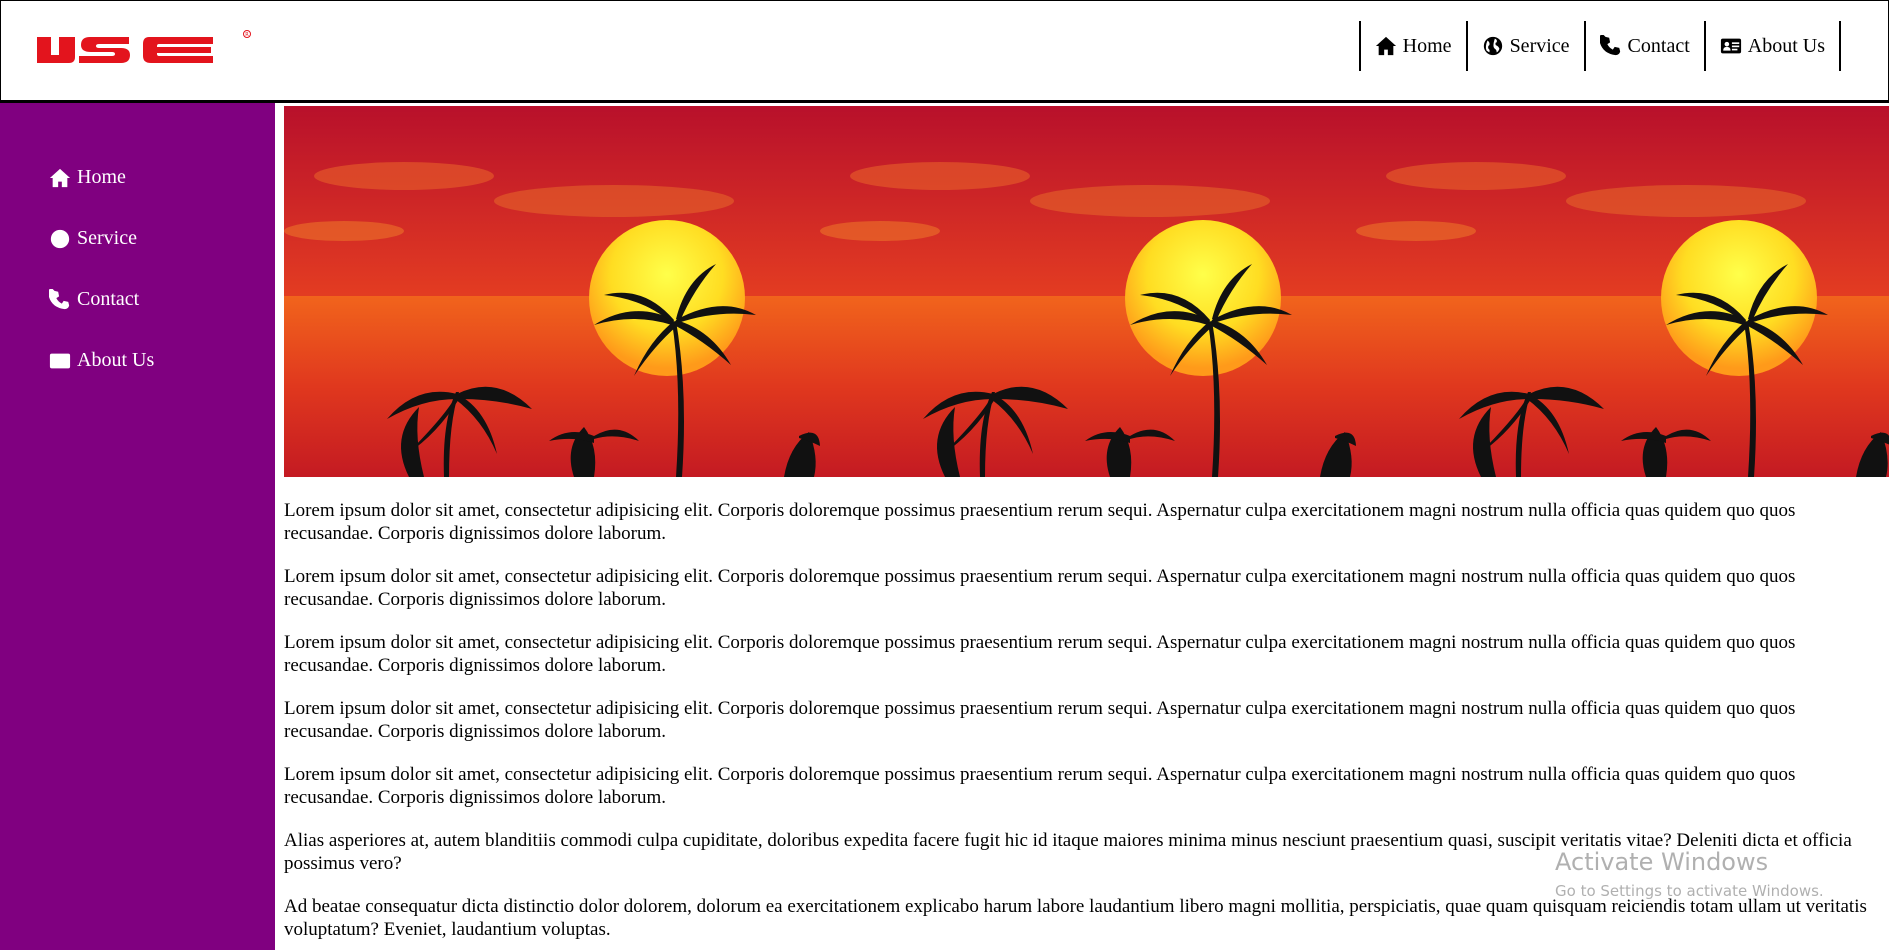  I want to click on sidebar-item-label: Service, so click(107, 238).